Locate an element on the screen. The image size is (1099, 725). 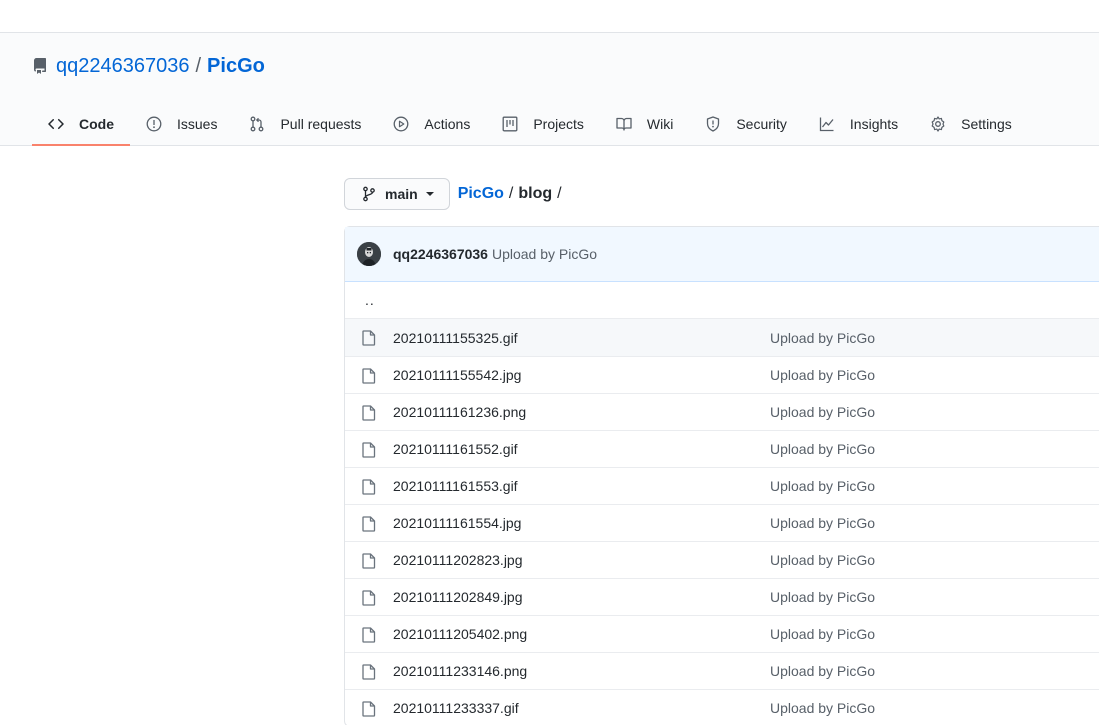
top-header-strip is located at coordinates (549, 16).